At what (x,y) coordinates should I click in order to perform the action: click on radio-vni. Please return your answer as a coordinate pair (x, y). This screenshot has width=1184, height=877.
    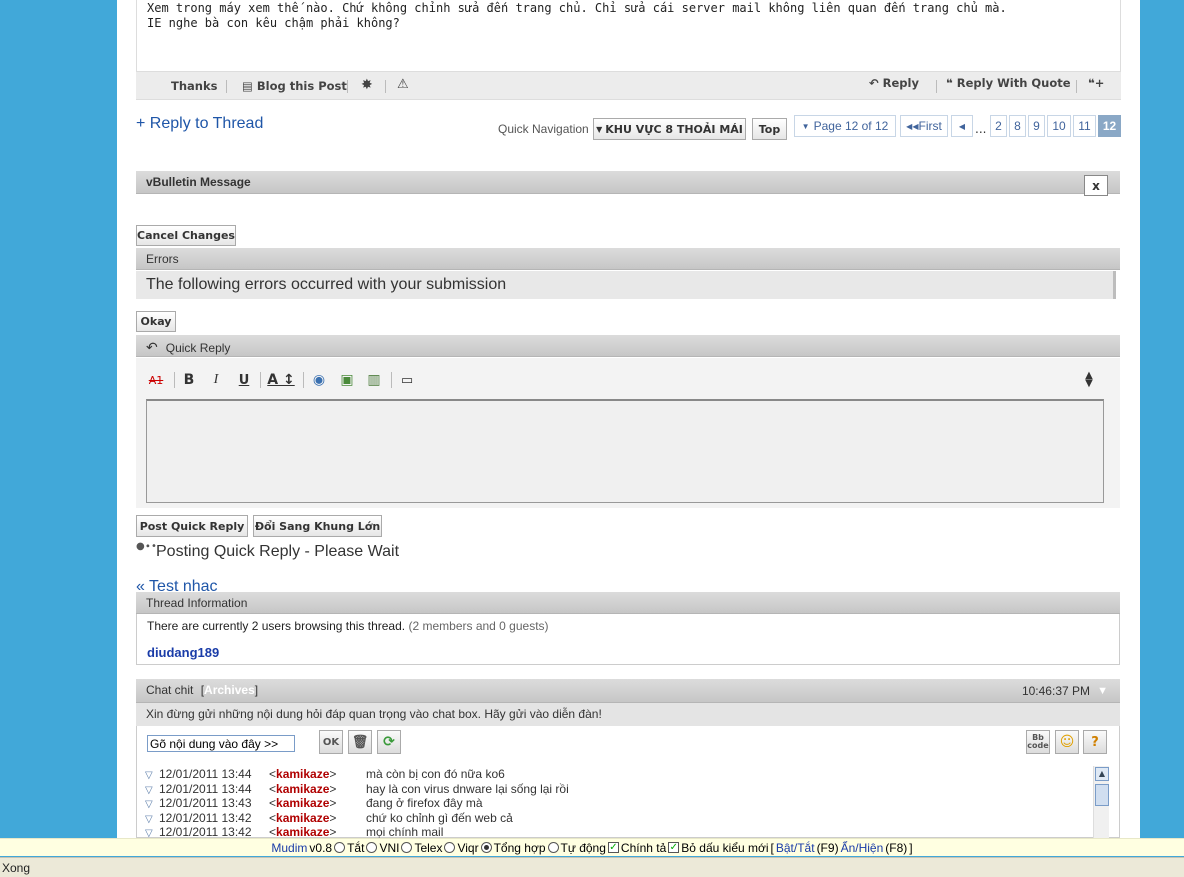
    Looking at the image, I should click on (372, 847).